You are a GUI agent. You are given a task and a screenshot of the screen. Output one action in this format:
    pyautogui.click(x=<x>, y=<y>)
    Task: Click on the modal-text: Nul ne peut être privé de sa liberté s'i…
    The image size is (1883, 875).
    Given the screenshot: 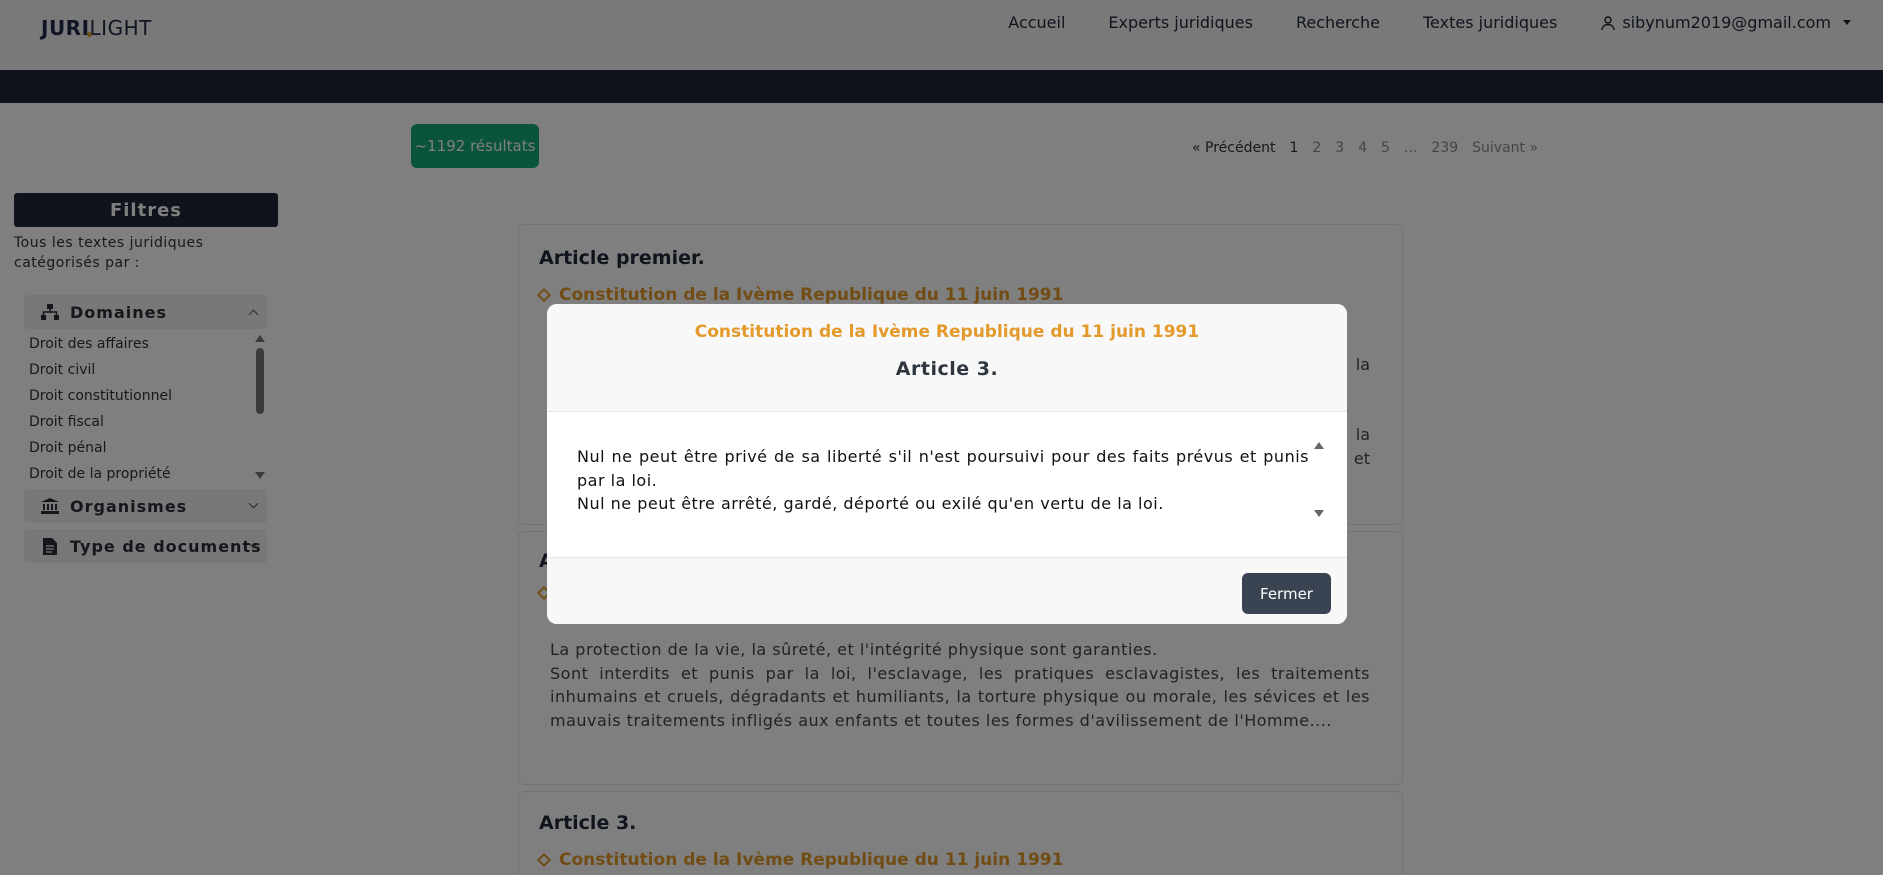 What is the action you would take?
    pyautogui.click(x=943, y=480)
    